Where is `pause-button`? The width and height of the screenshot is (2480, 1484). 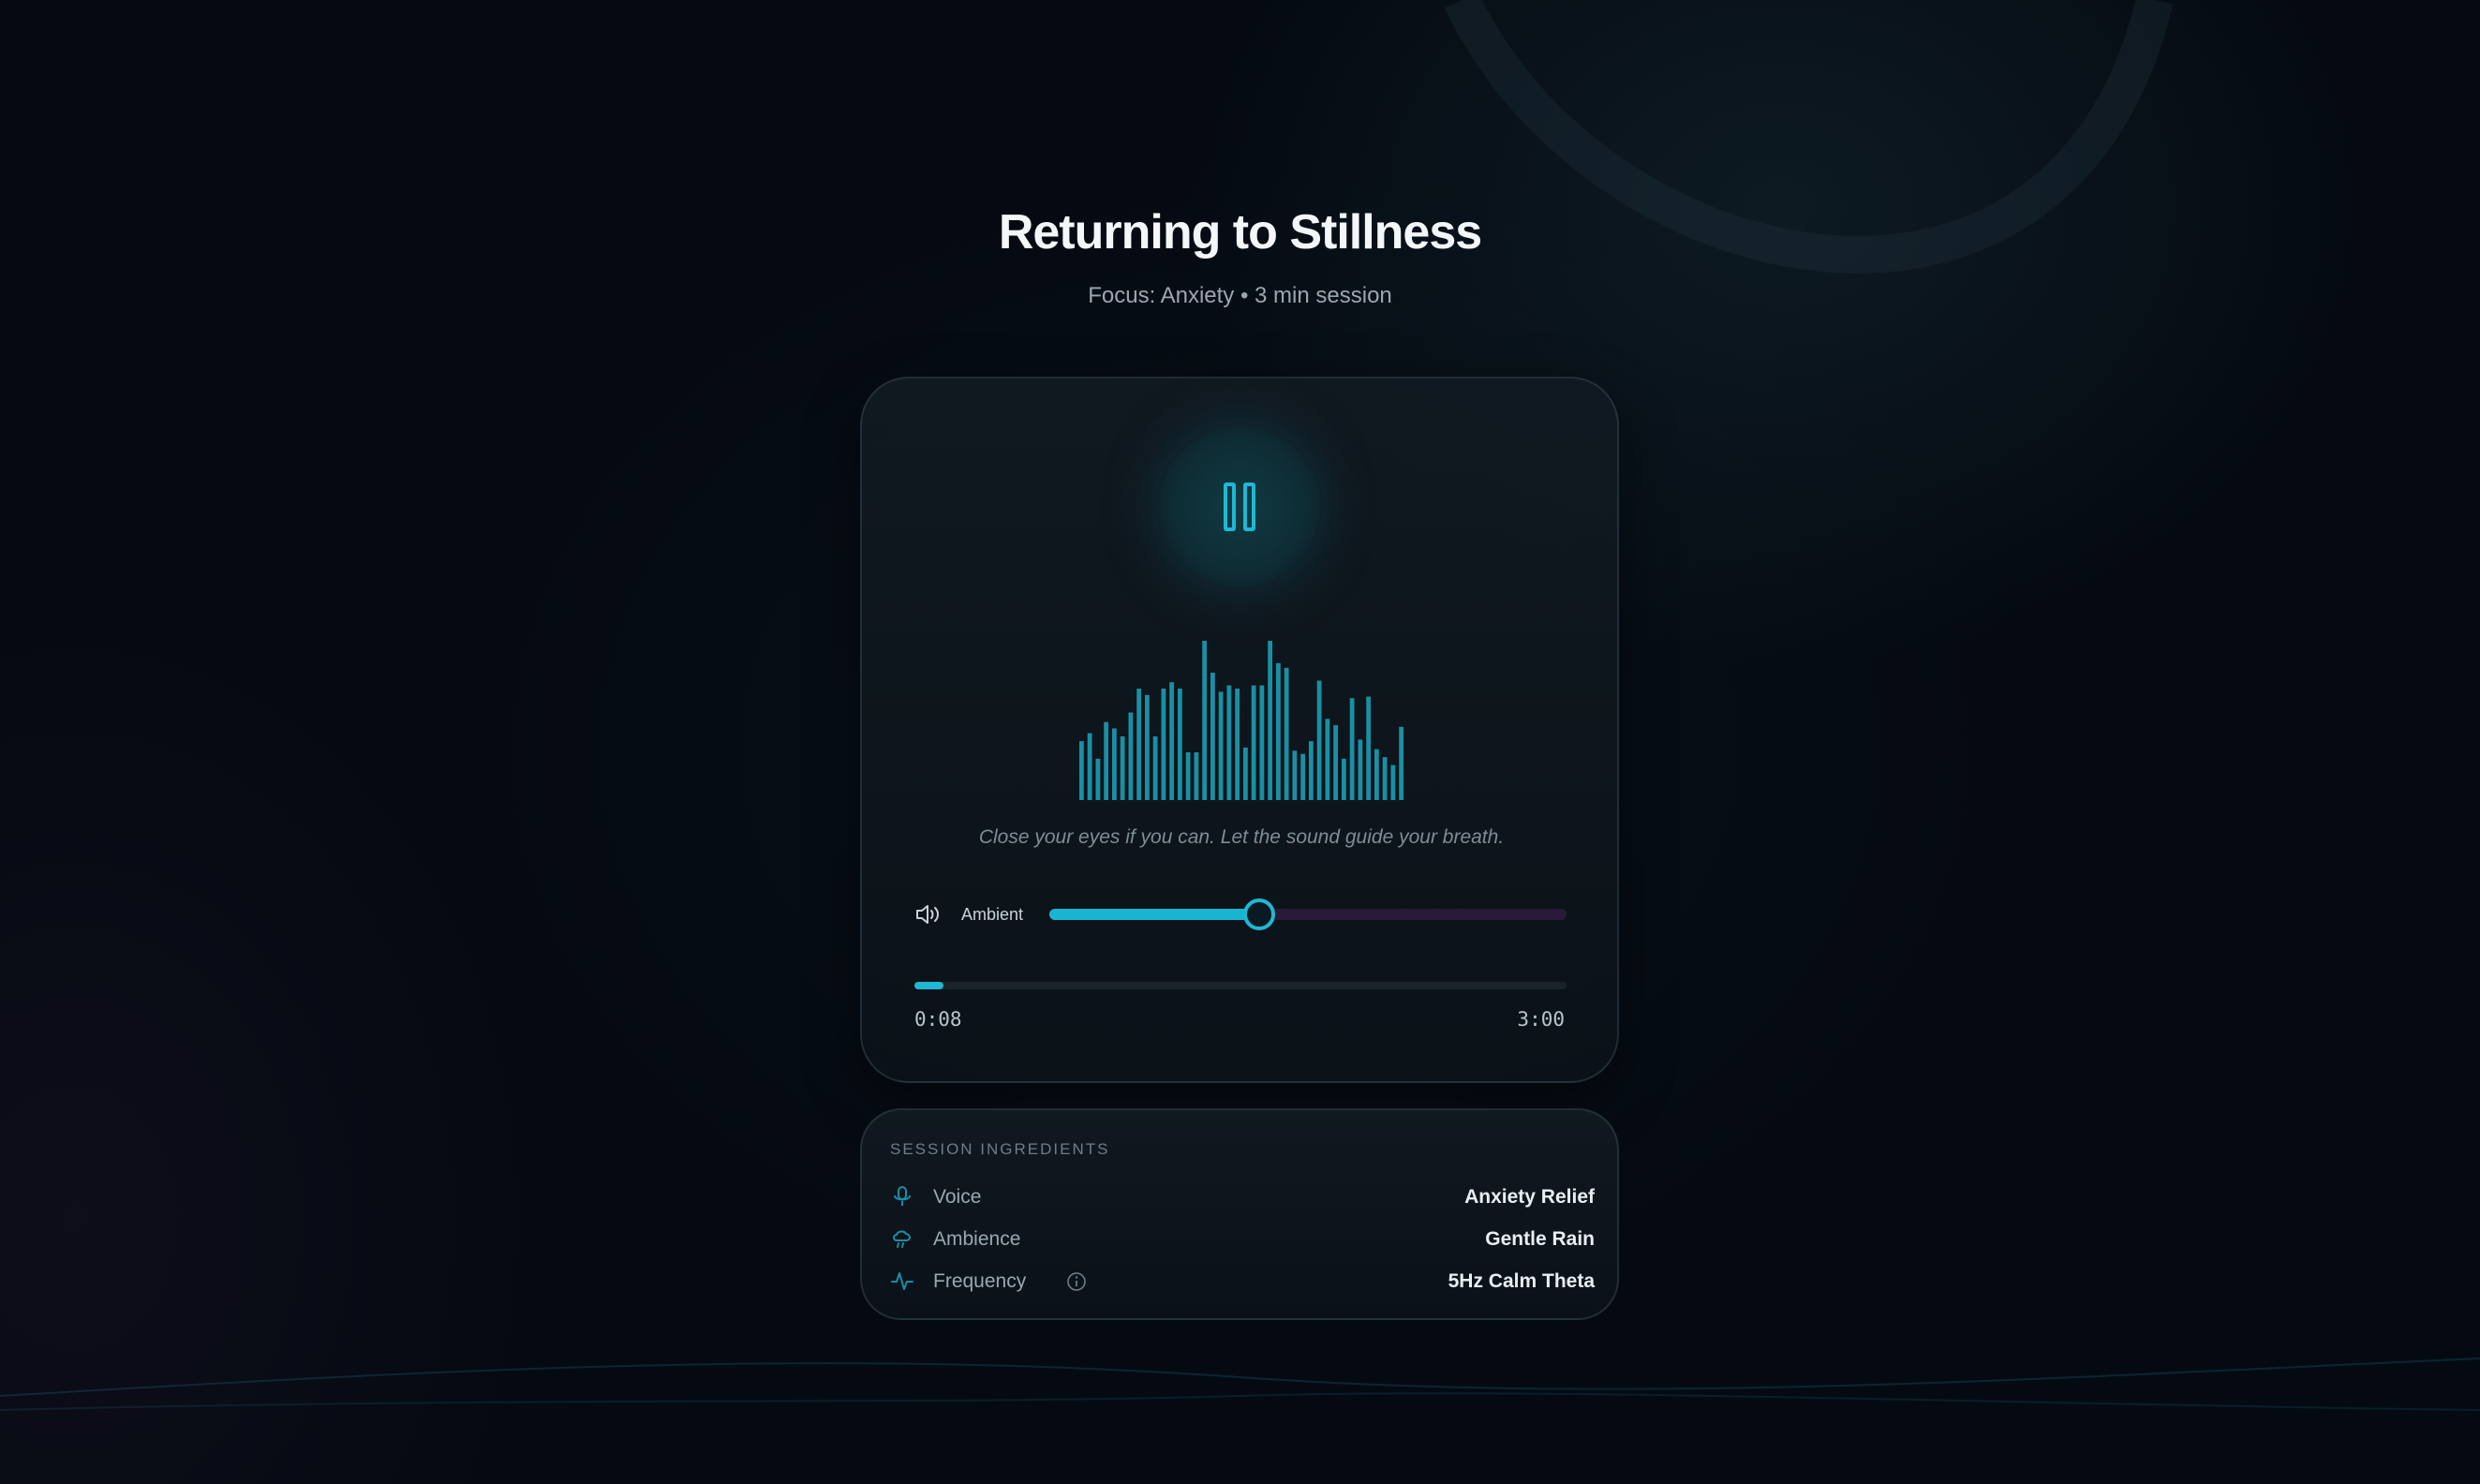 pause-button is located at coordinates (1239, 506).